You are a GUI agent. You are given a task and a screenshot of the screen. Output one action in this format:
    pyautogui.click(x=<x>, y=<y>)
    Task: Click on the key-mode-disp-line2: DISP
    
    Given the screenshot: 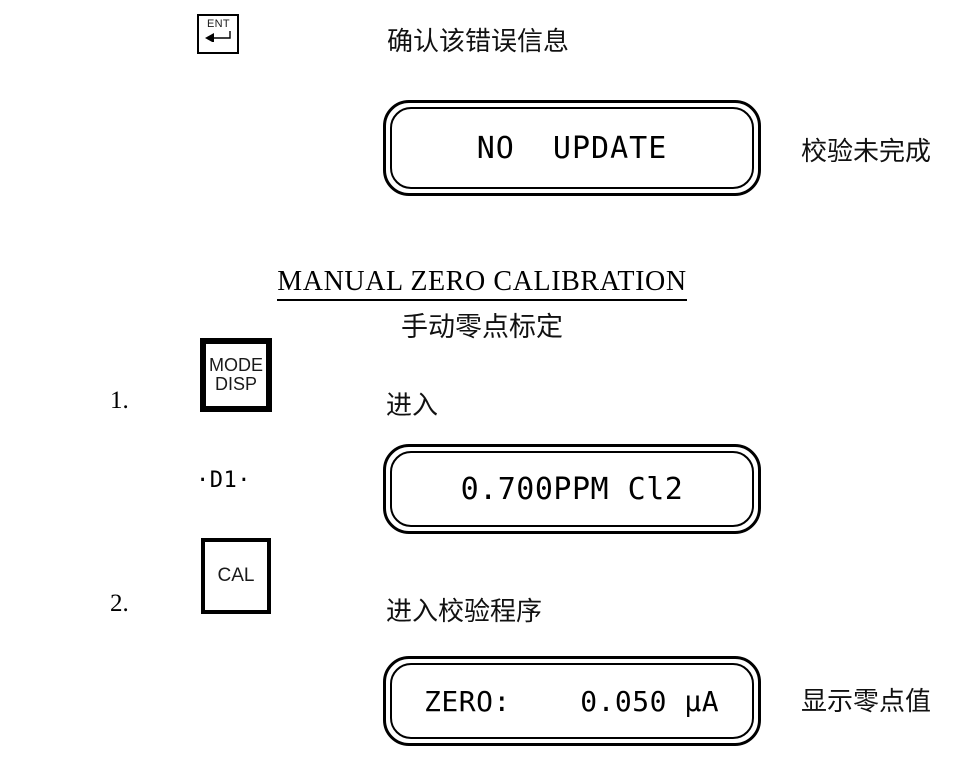 What is the action you would take?
    pyautogui.click(x=235, y=384)
    